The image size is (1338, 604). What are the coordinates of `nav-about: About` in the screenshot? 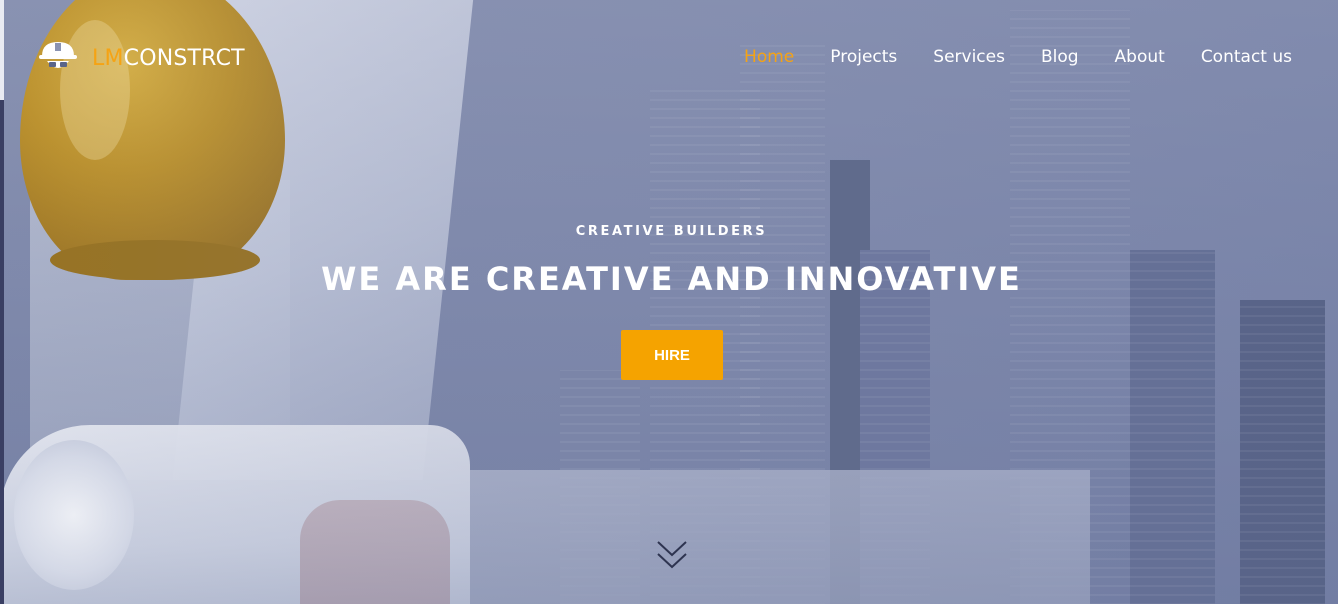 It's located at (1140, 57).